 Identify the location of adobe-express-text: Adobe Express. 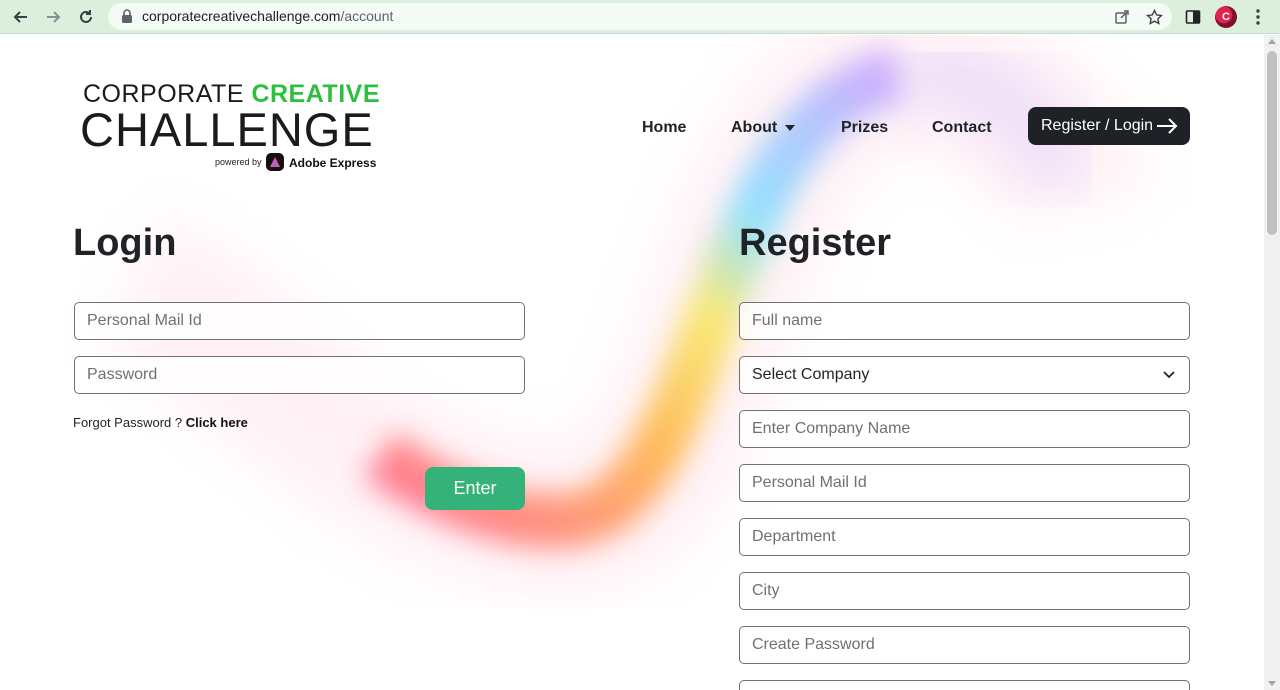
(333, 163).